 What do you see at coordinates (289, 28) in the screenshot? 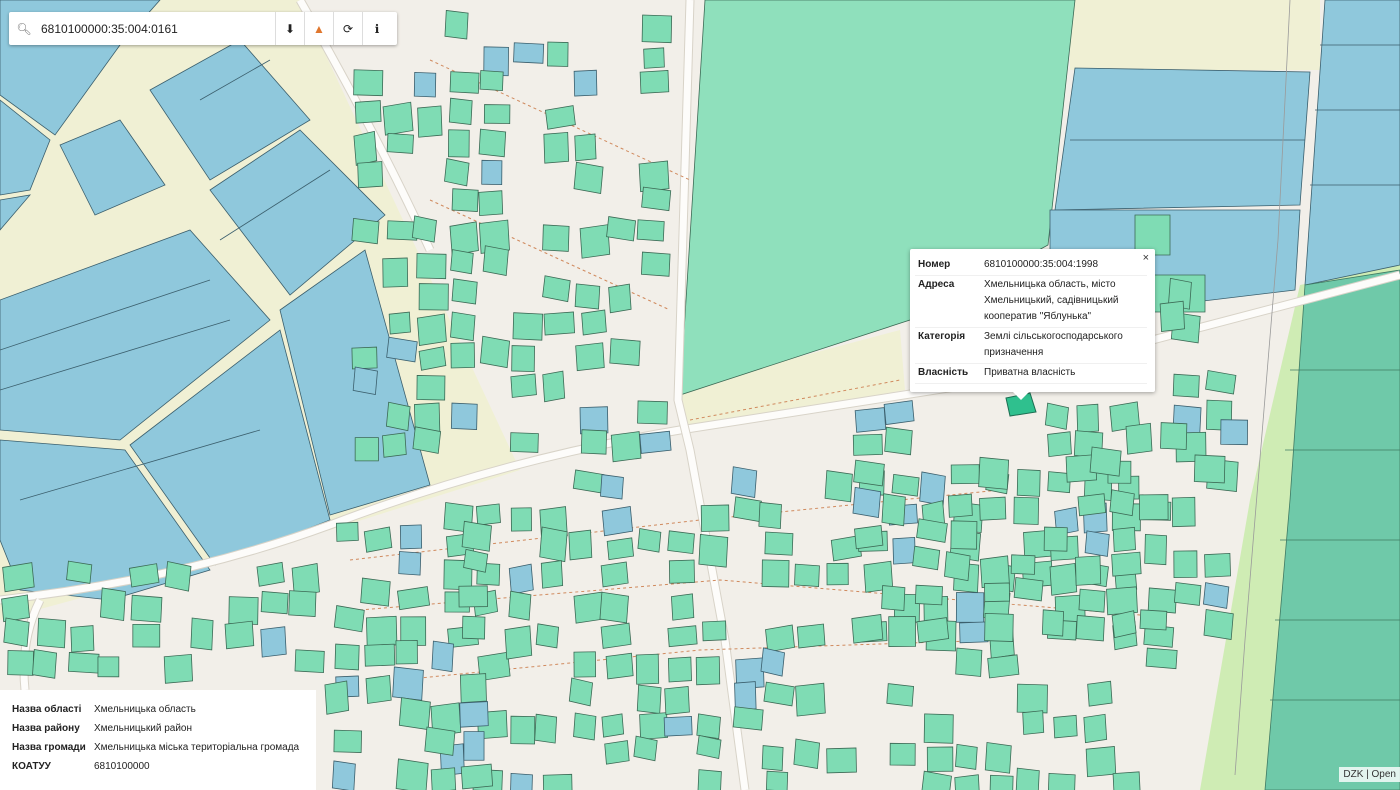
I see `download-button: ⬇` at bounding box center [289, 28].